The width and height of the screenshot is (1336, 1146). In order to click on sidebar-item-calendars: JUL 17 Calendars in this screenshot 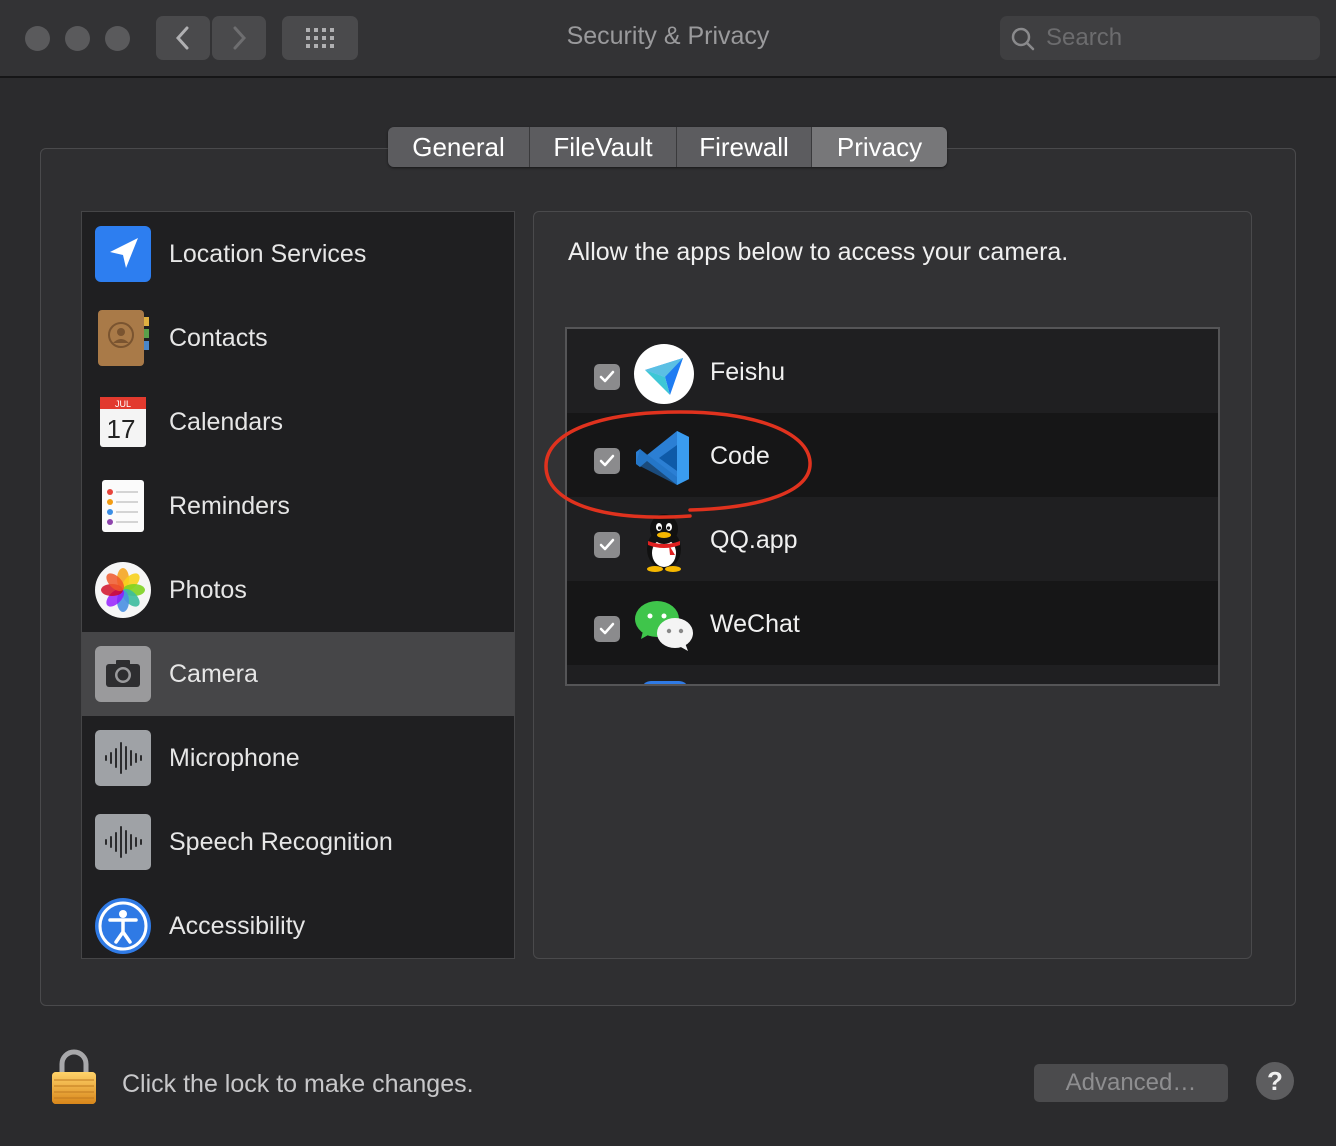, I will do `click(298, 422)`.